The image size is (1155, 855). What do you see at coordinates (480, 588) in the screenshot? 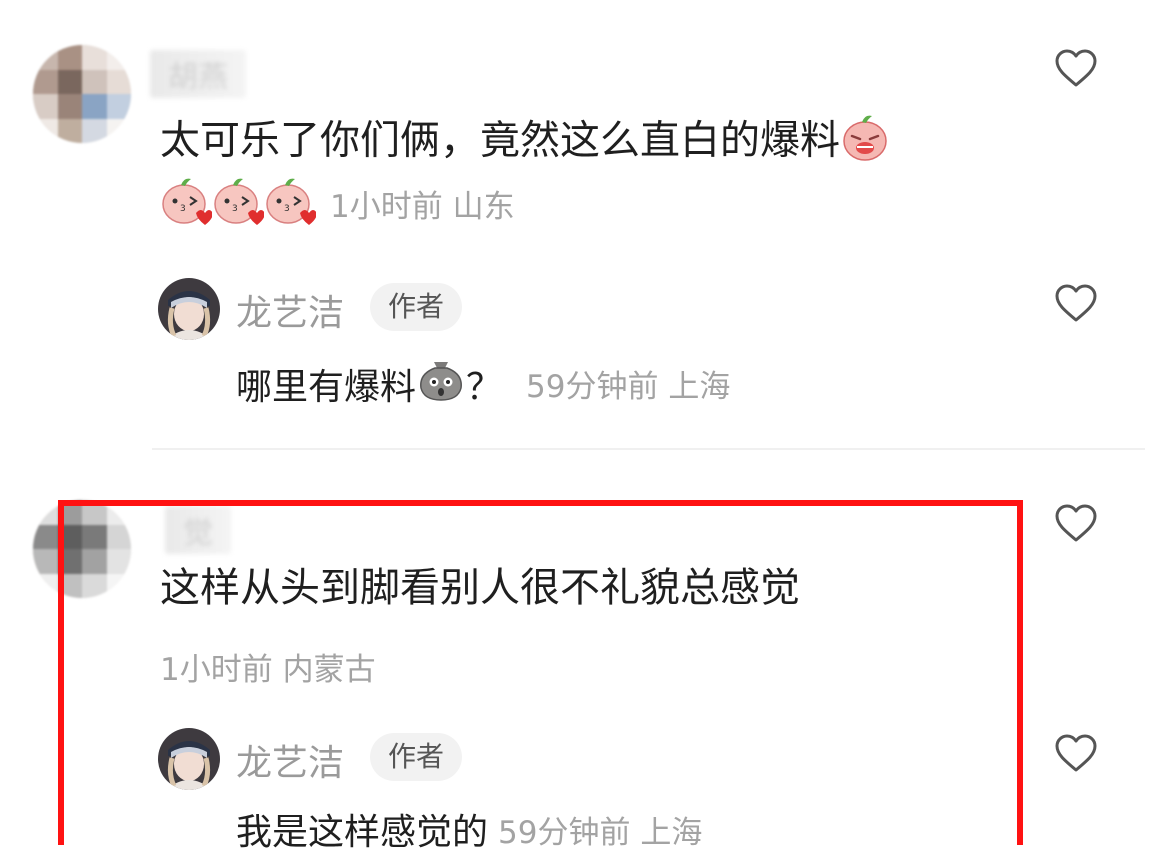
I see `comment-body: 这样从头到脚看别人很不礼貌总感觉` at bounding box center [480, 588].